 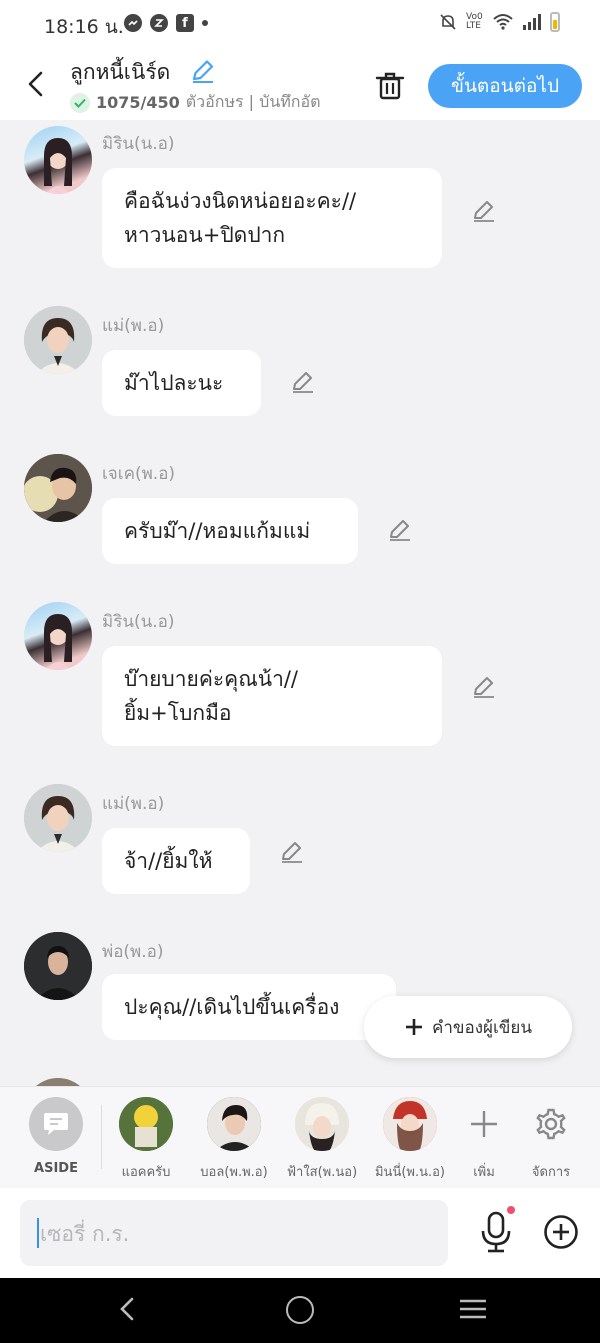 What do you see at coordinates (551, 1172) in the screenshot?
I see `manage-label: จัดการ` at bounding box center [551, 1172].